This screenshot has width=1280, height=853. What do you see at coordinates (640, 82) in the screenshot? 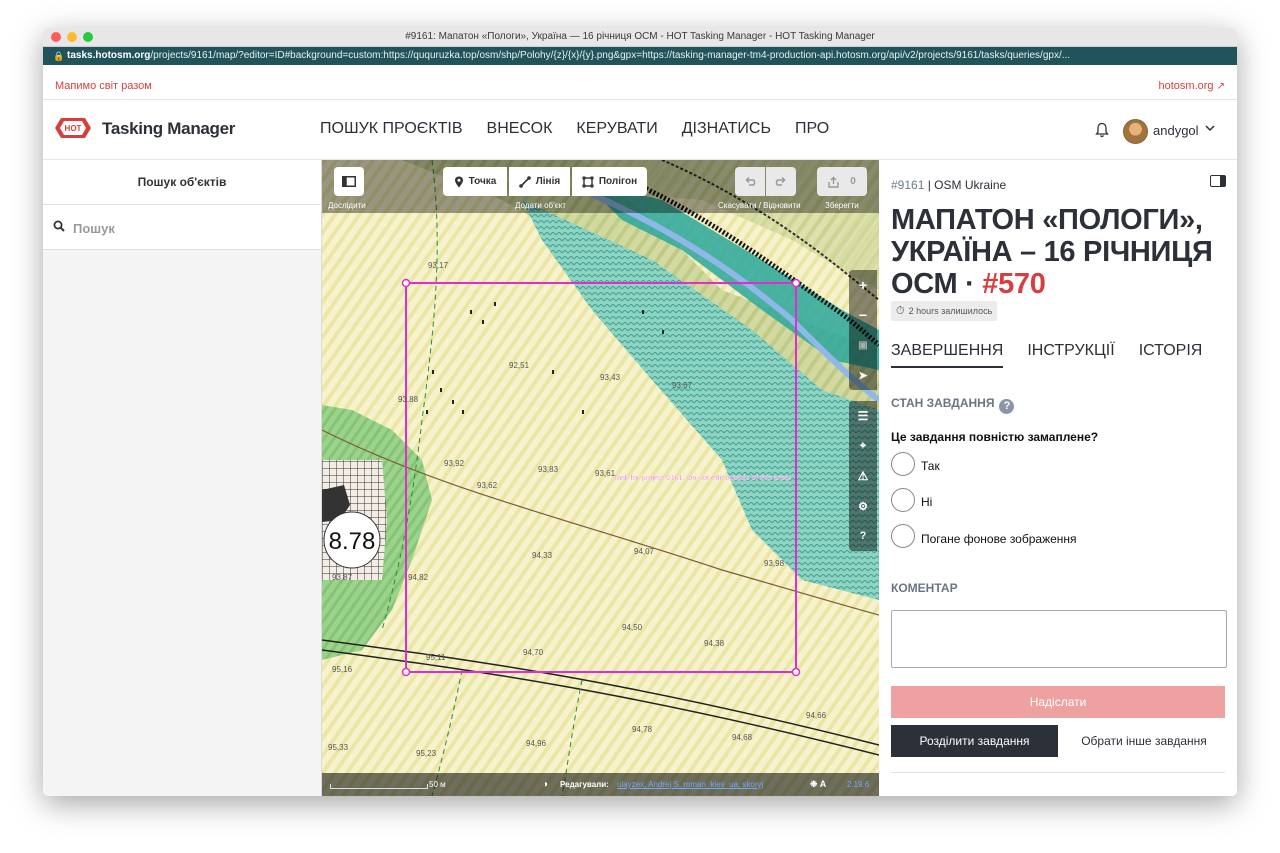
I see `top-strip: Мапимо світ разом hotosm.org ↗` at bounding box center [640, 82].